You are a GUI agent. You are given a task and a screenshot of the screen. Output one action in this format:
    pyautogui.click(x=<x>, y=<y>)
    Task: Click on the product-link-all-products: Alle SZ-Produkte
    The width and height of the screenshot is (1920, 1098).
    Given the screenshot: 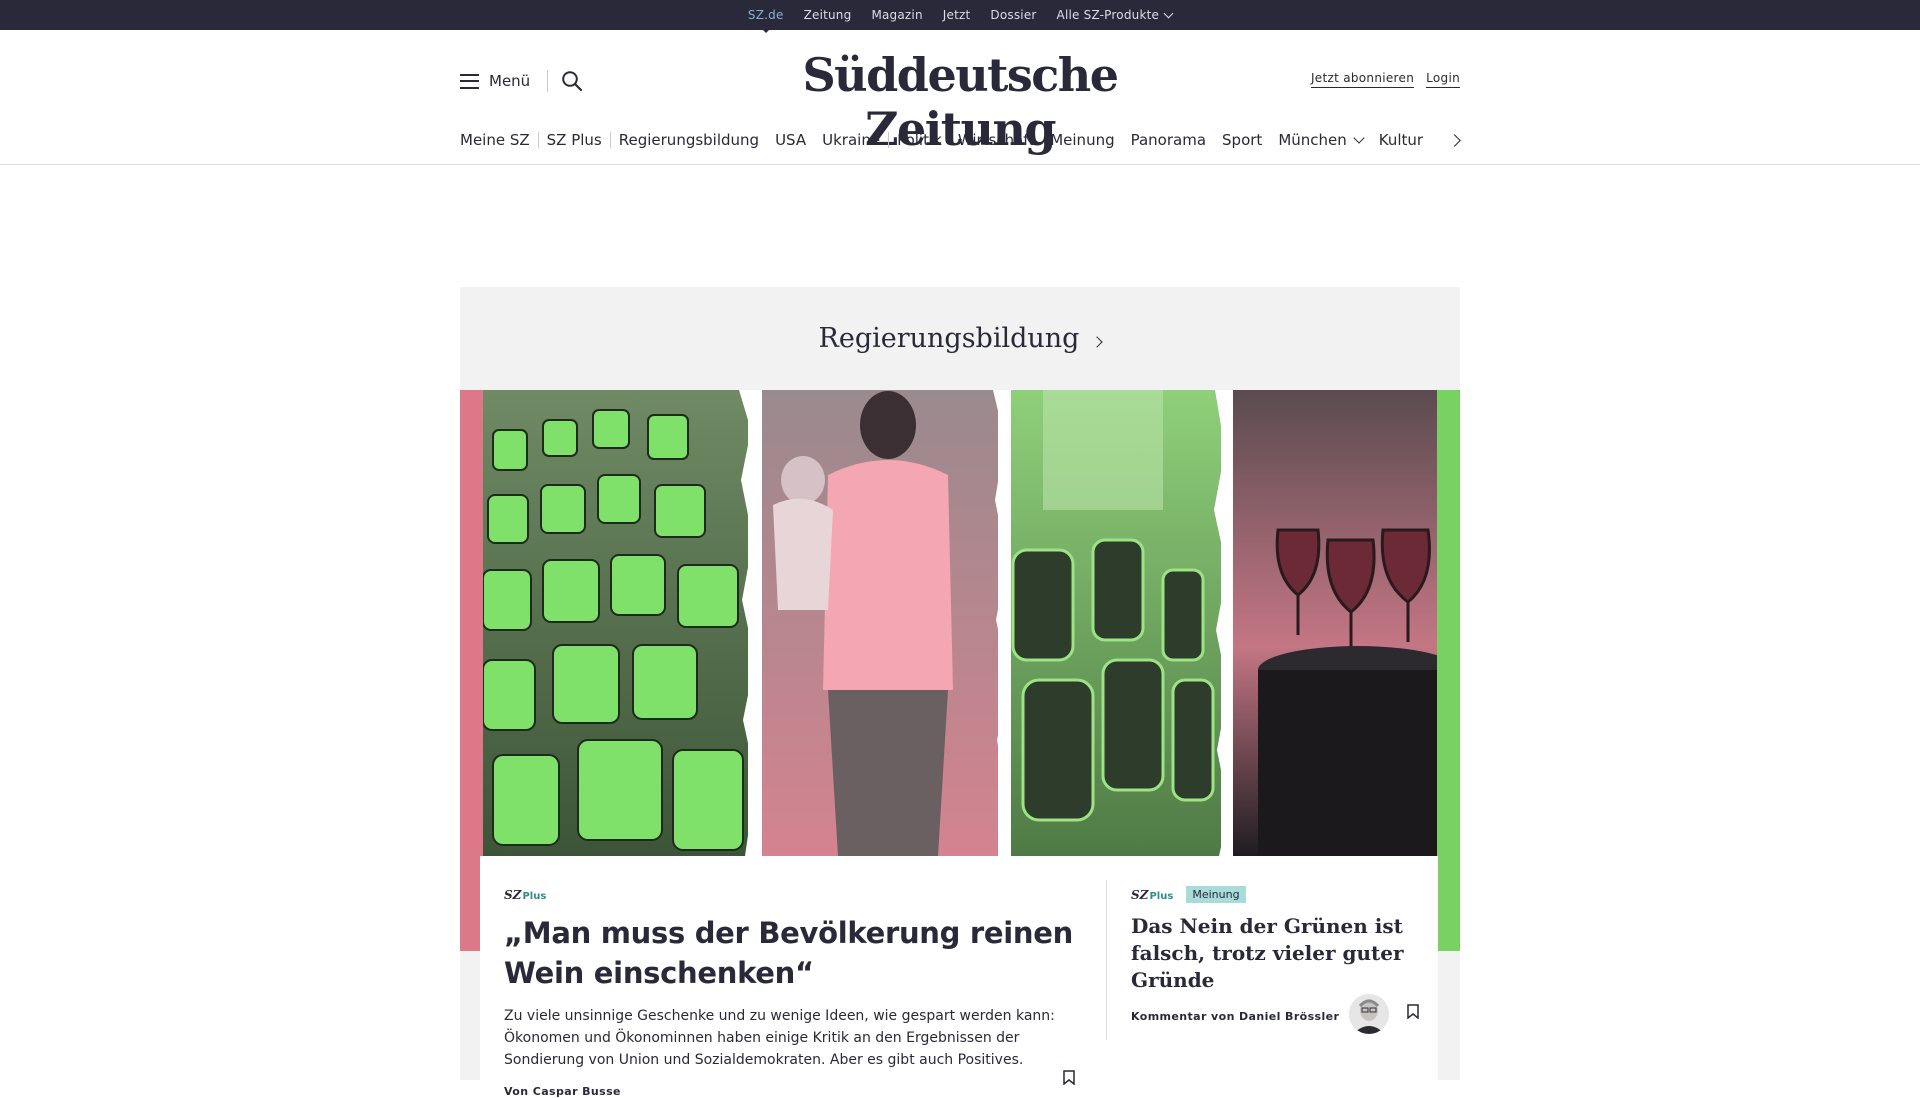 What is the action you would take?
    pyautogui.click(x=1115, y=15)
    